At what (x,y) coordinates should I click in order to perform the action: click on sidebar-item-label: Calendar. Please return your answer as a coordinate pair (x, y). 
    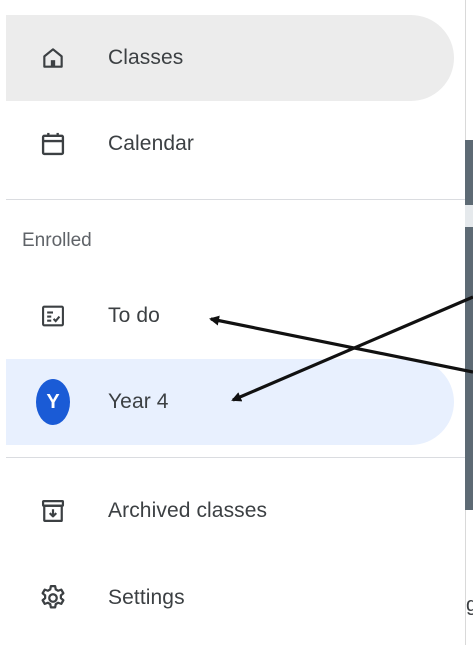
    Looking at the image, I should click on (151, 143).